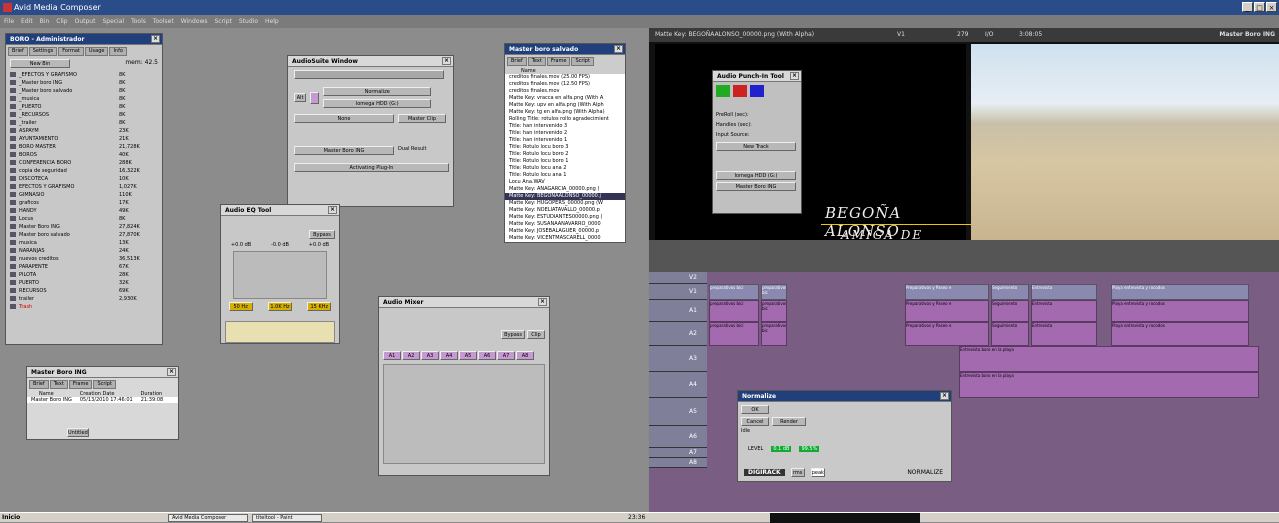 The height and width of the screenshot is (523, 1279). What do you see at coordinates (565, 189) in the screenshot?
I see `list-item: Matte Key: ANAGARCIA_00000.png (` at bounding box center [565, 189].